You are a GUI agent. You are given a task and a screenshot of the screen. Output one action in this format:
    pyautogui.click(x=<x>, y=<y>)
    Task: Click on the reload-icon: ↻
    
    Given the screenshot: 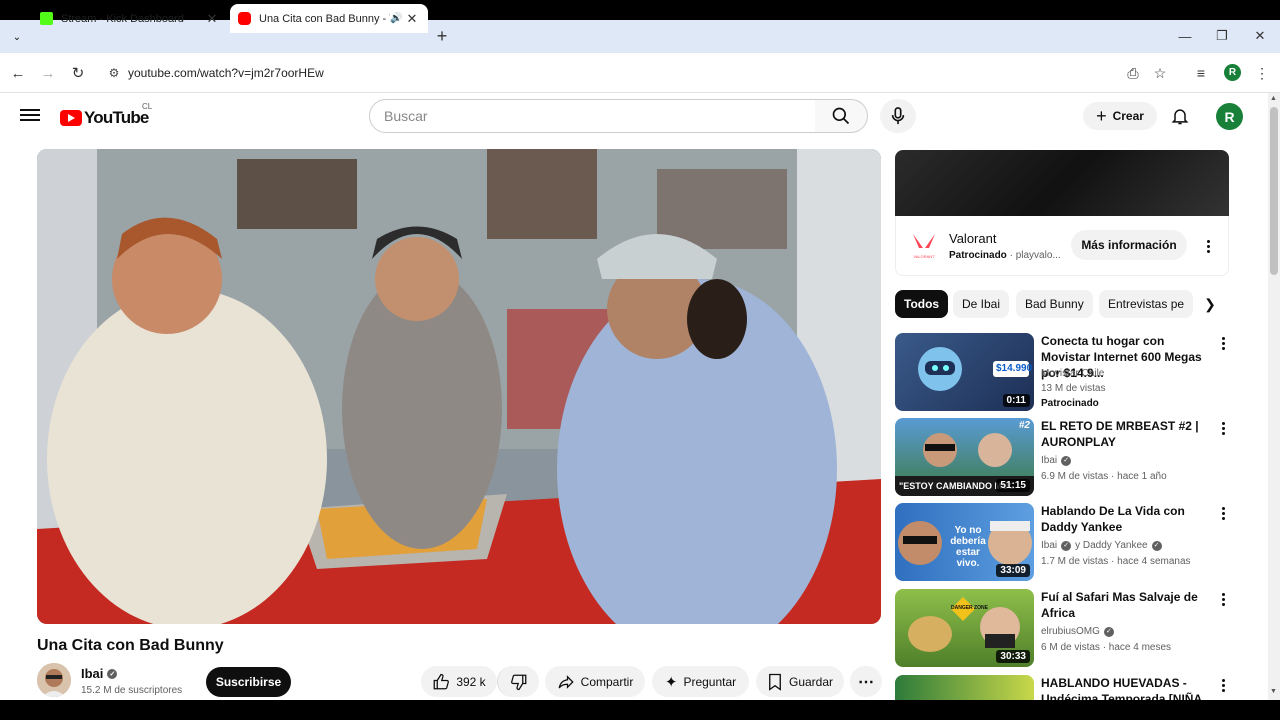 What is the action you would take?
    pyautogui.click(x=78, y=73)
    